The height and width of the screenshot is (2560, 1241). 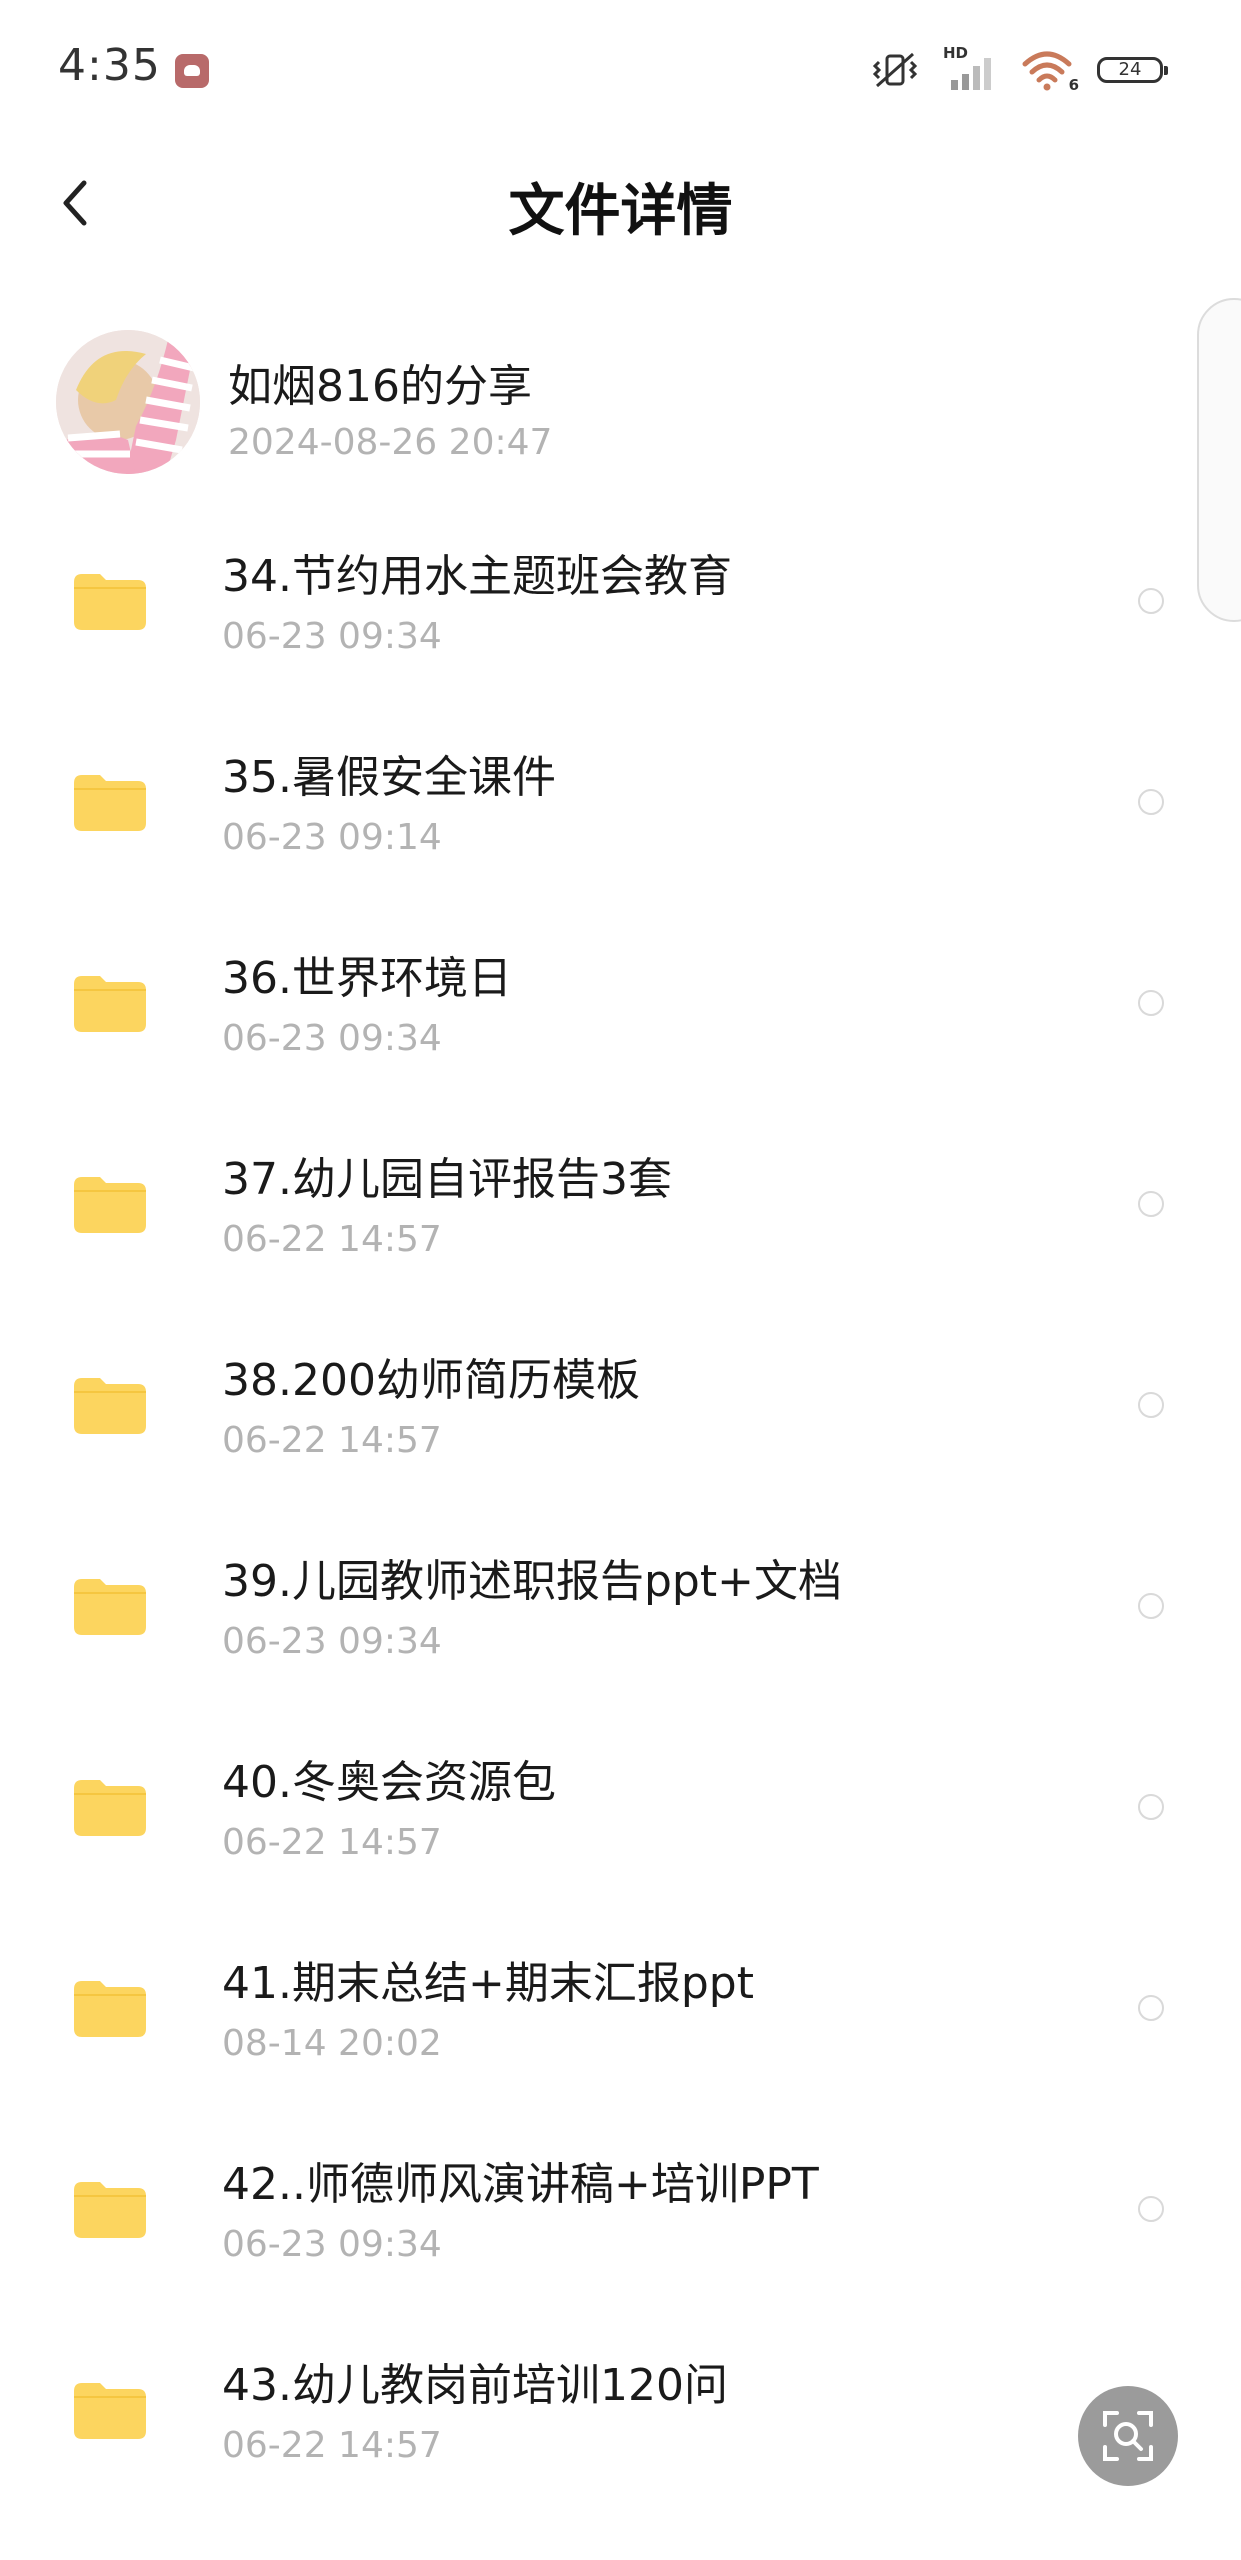 What do you see at coordinates (620, 211) in the screenshot?
I see `page-title: 文件详情` at bounding box center [620, 211].